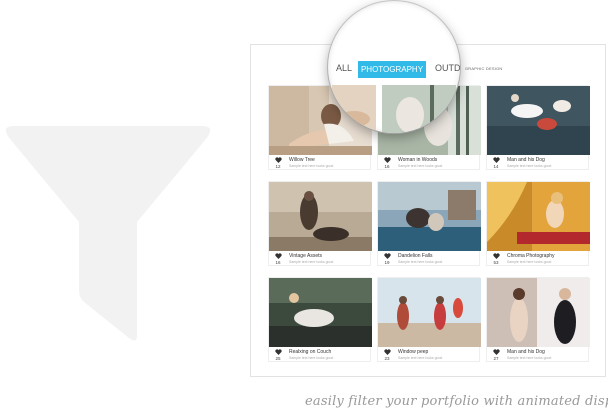 The width and height of the screenshot is (608, 417). Describe the element at coordinates (538, 216) in the screenshot. I see `photo-chroma-photography` at that location.